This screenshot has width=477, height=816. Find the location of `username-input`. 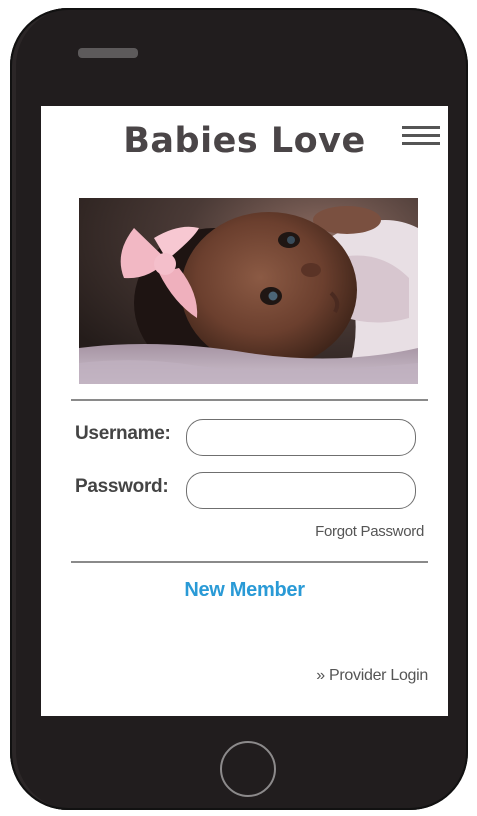

username-input is located at coordinates (301, 437).